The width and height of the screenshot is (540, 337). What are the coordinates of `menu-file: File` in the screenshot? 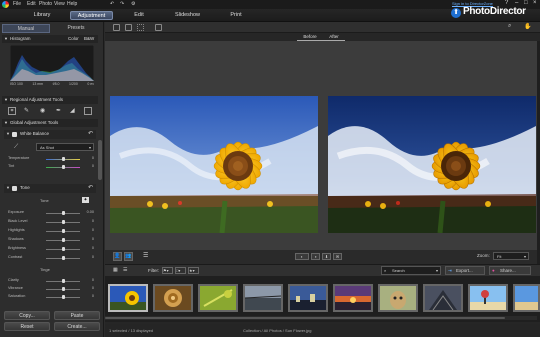 It's located at (17, 4).